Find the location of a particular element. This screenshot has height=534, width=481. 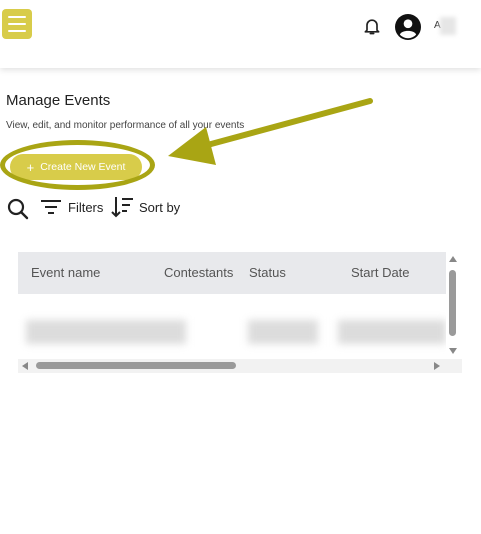

search-button is located at coordinates (18, 209).